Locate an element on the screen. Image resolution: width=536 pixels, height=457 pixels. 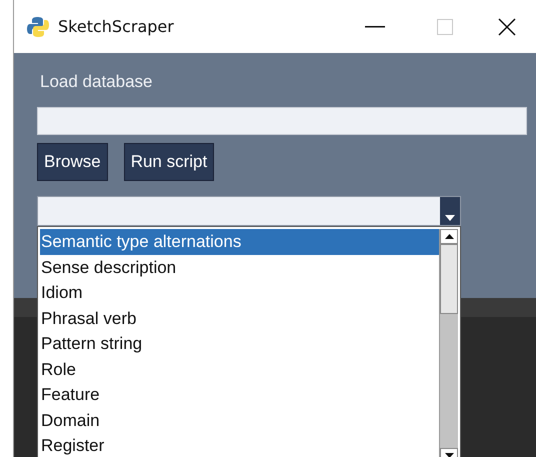
scroll-down-icon is located at coordinates (449, 455).